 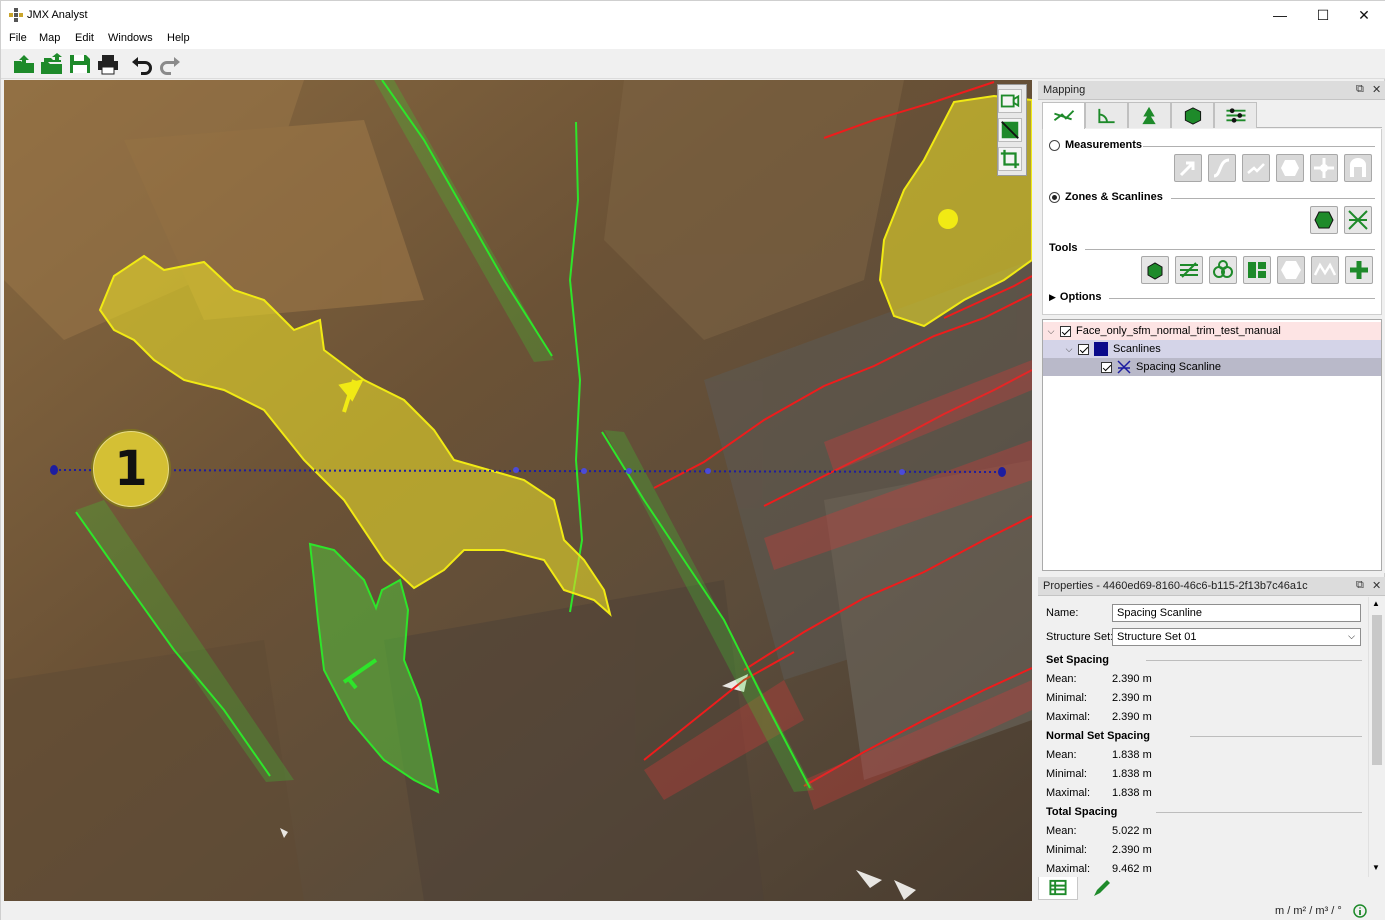 I want to click on measurements-radio, so click(x=1054, y=145).